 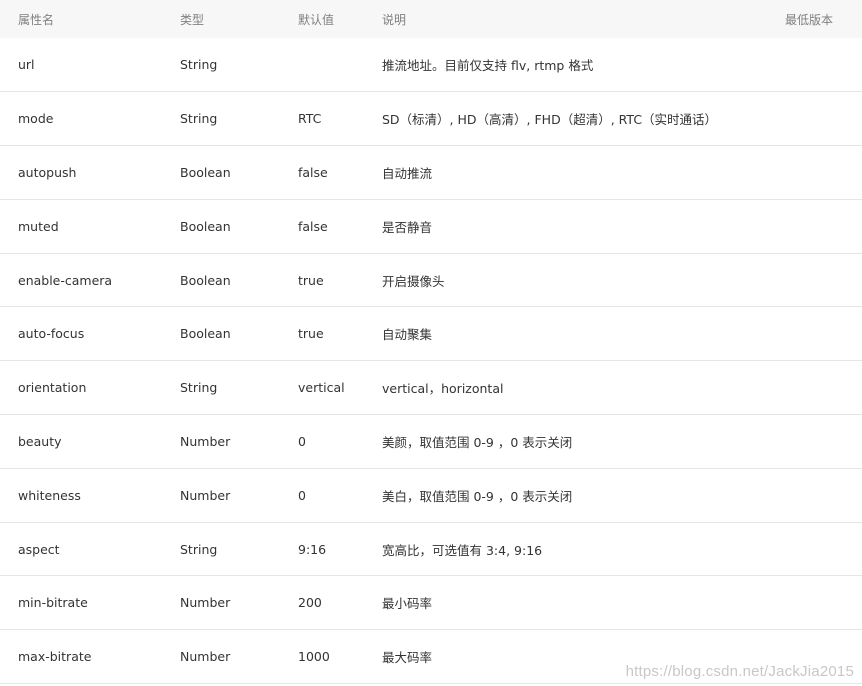 What do you see at coordinates (26, 65) in the screenshot?
I see `cell-name: url` at bounding box center [26, 65].